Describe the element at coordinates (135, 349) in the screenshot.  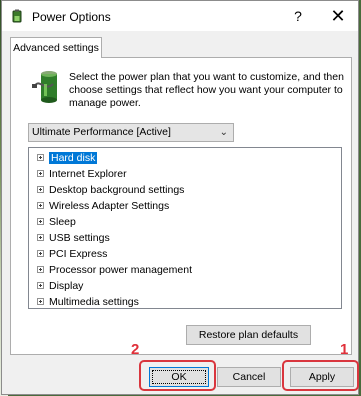
I see `step-number-ok: 2` at that location.